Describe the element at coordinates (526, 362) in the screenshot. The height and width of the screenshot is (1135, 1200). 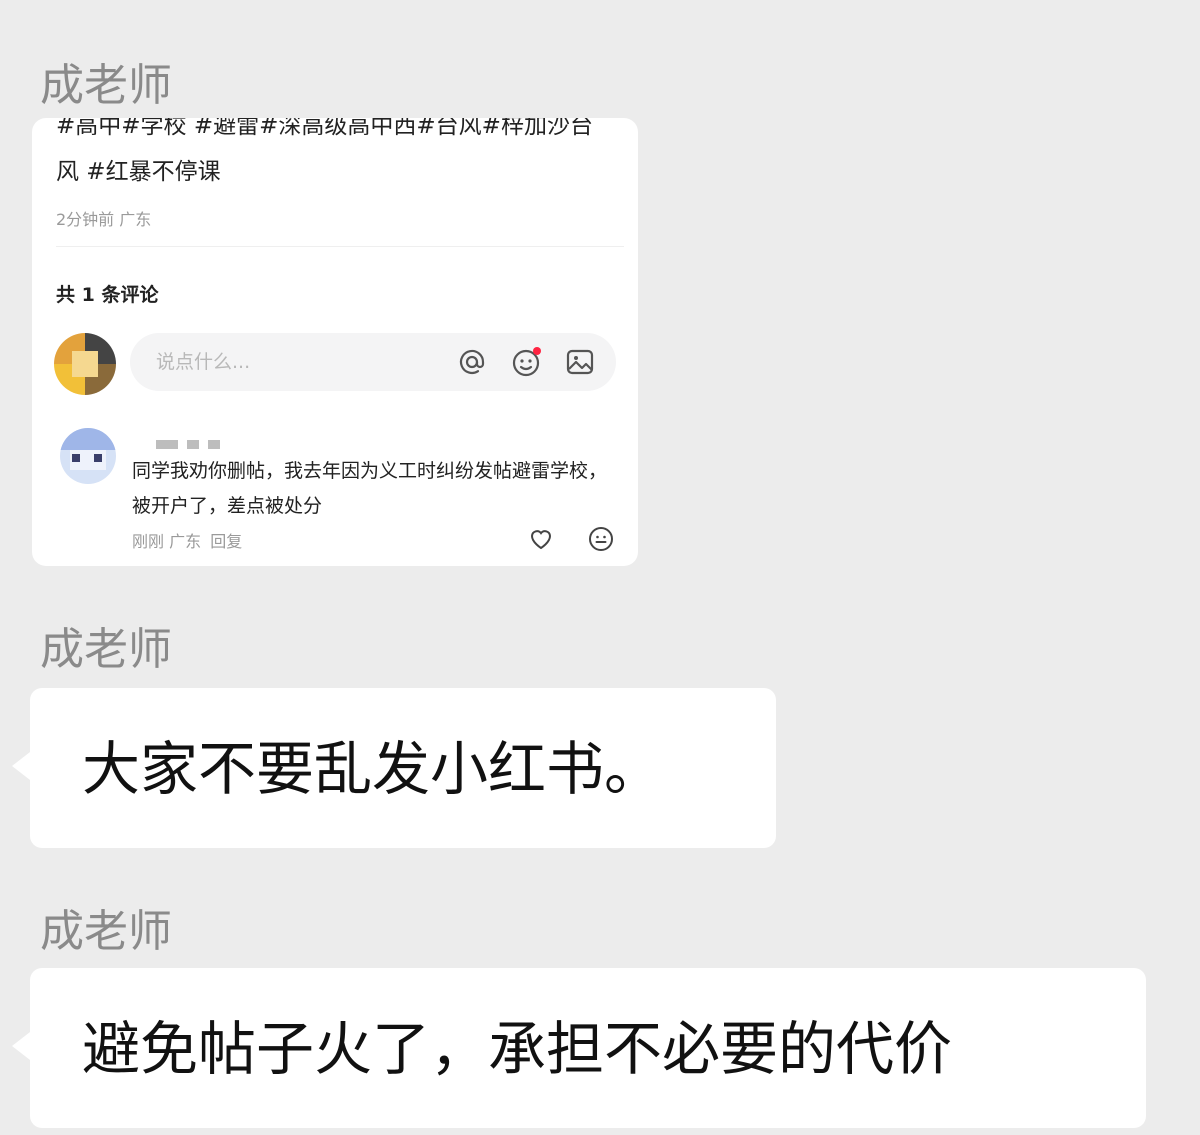
I see `emoji-icon` at that location.